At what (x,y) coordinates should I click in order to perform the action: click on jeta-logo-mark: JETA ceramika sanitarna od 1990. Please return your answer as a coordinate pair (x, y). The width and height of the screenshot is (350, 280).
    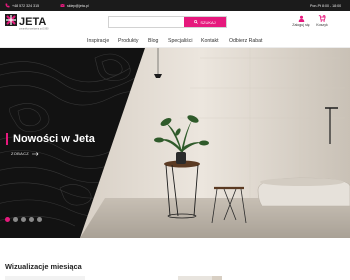
    Looking at the image, I should click on (27, 22).